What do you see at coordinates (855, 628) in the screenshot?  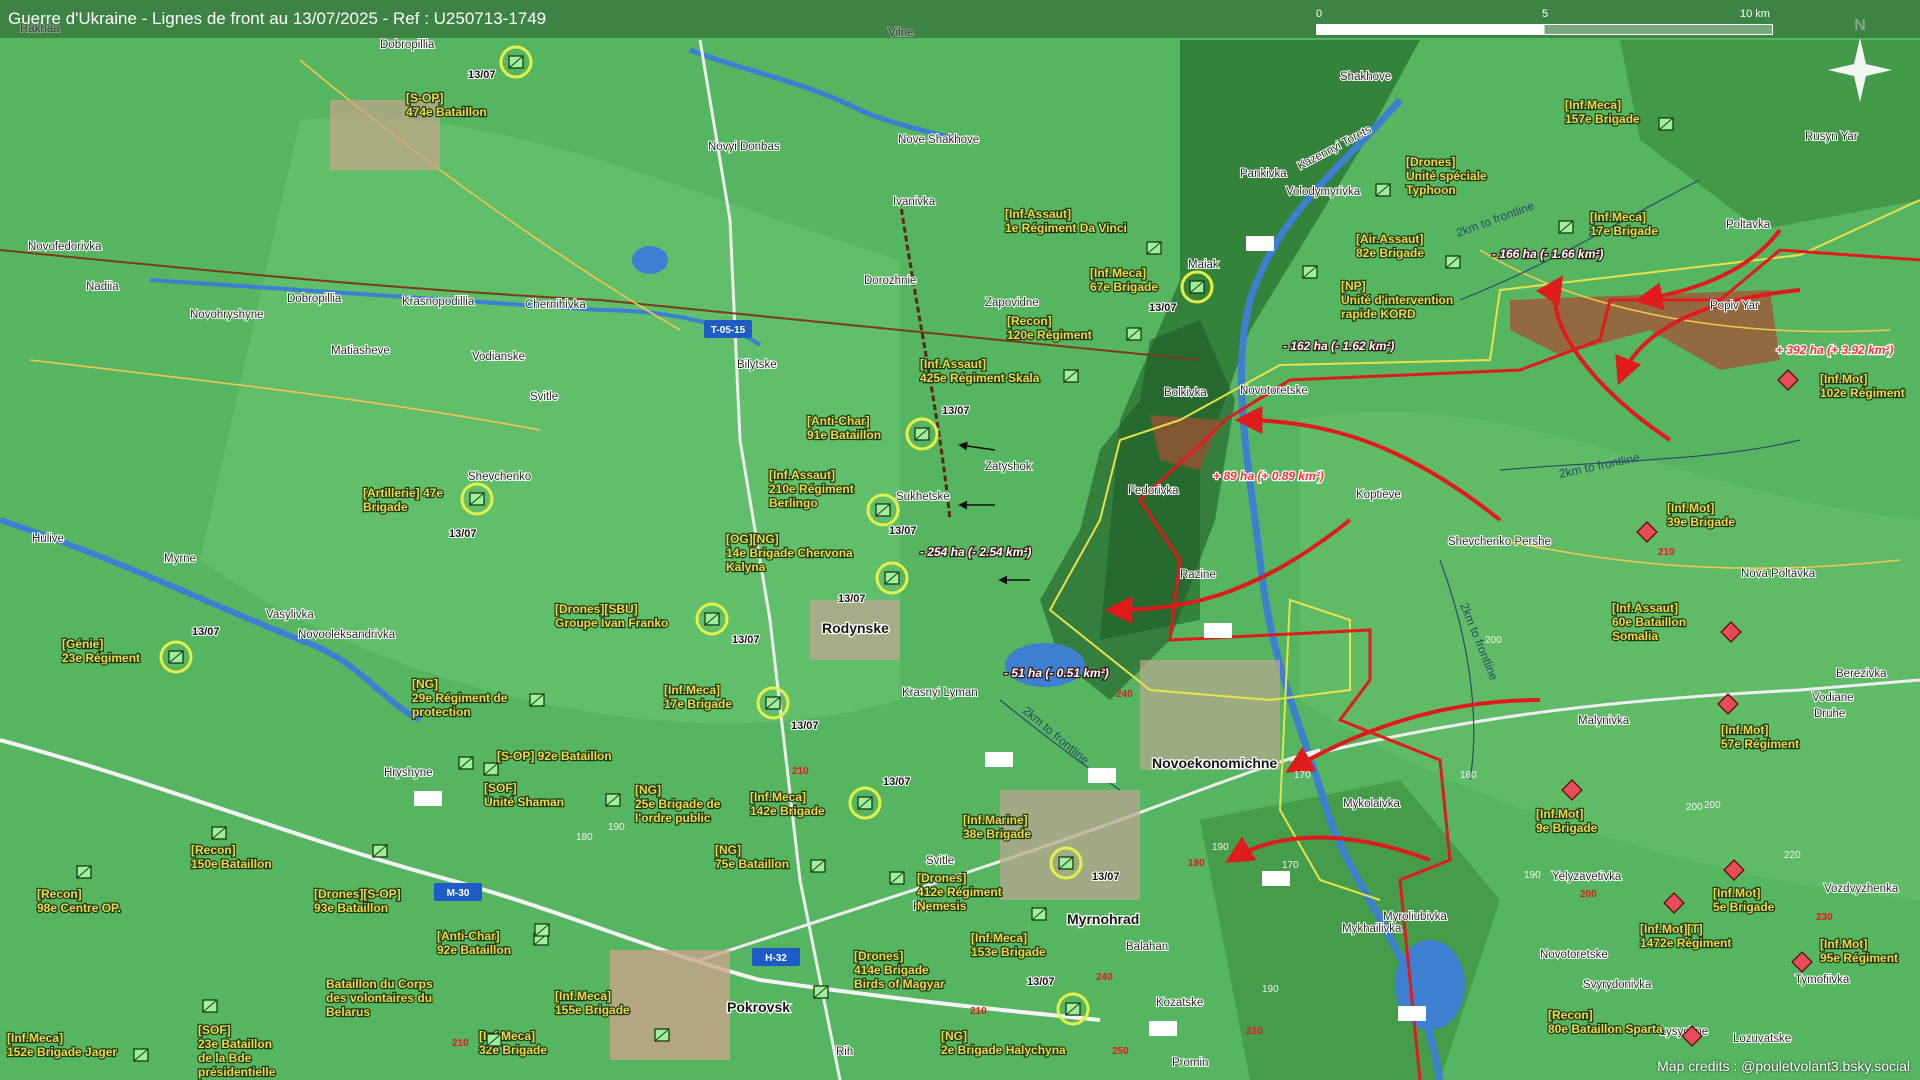 I see `town-label: Rodynske` at bounding box center [855, 628].